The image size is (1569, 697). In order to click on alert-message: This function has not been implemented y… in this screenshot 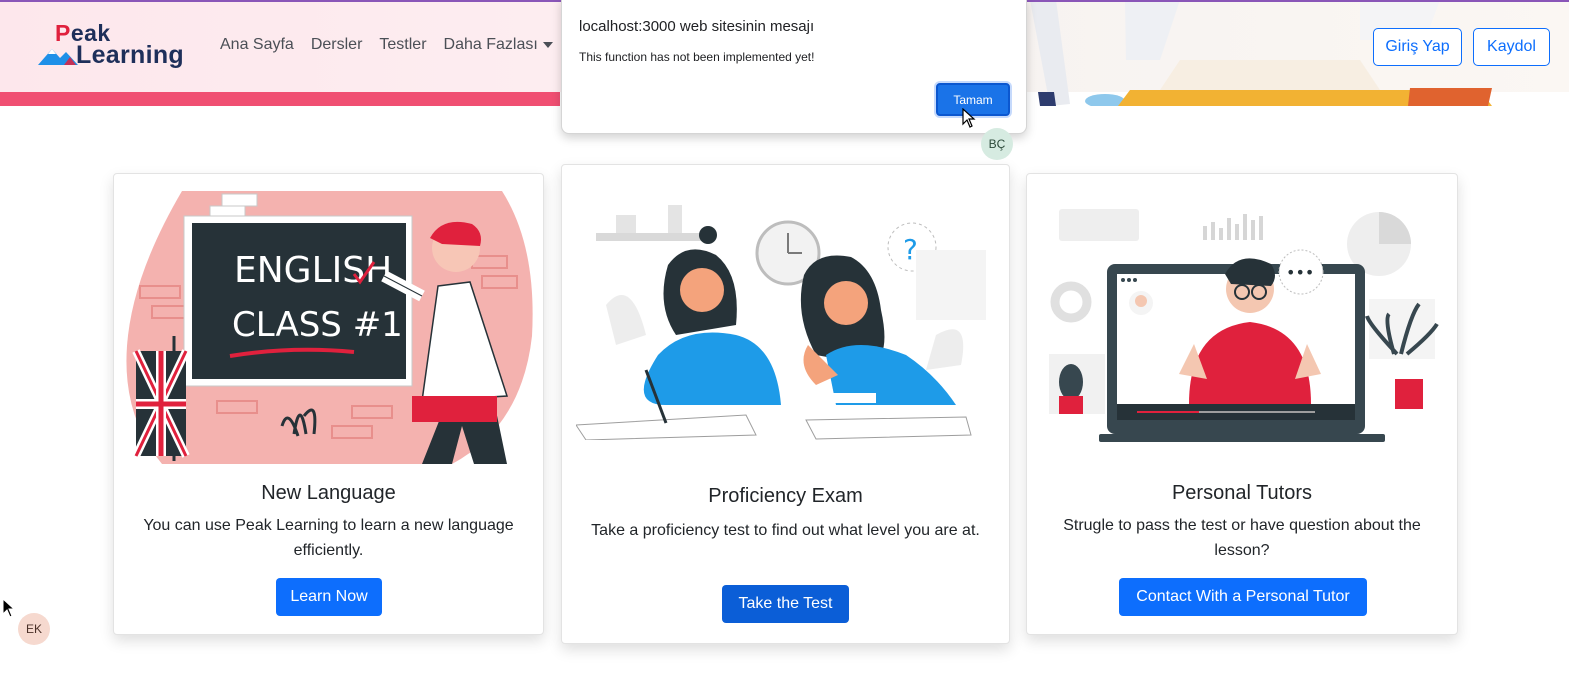, I will do `click(697, 57)`.